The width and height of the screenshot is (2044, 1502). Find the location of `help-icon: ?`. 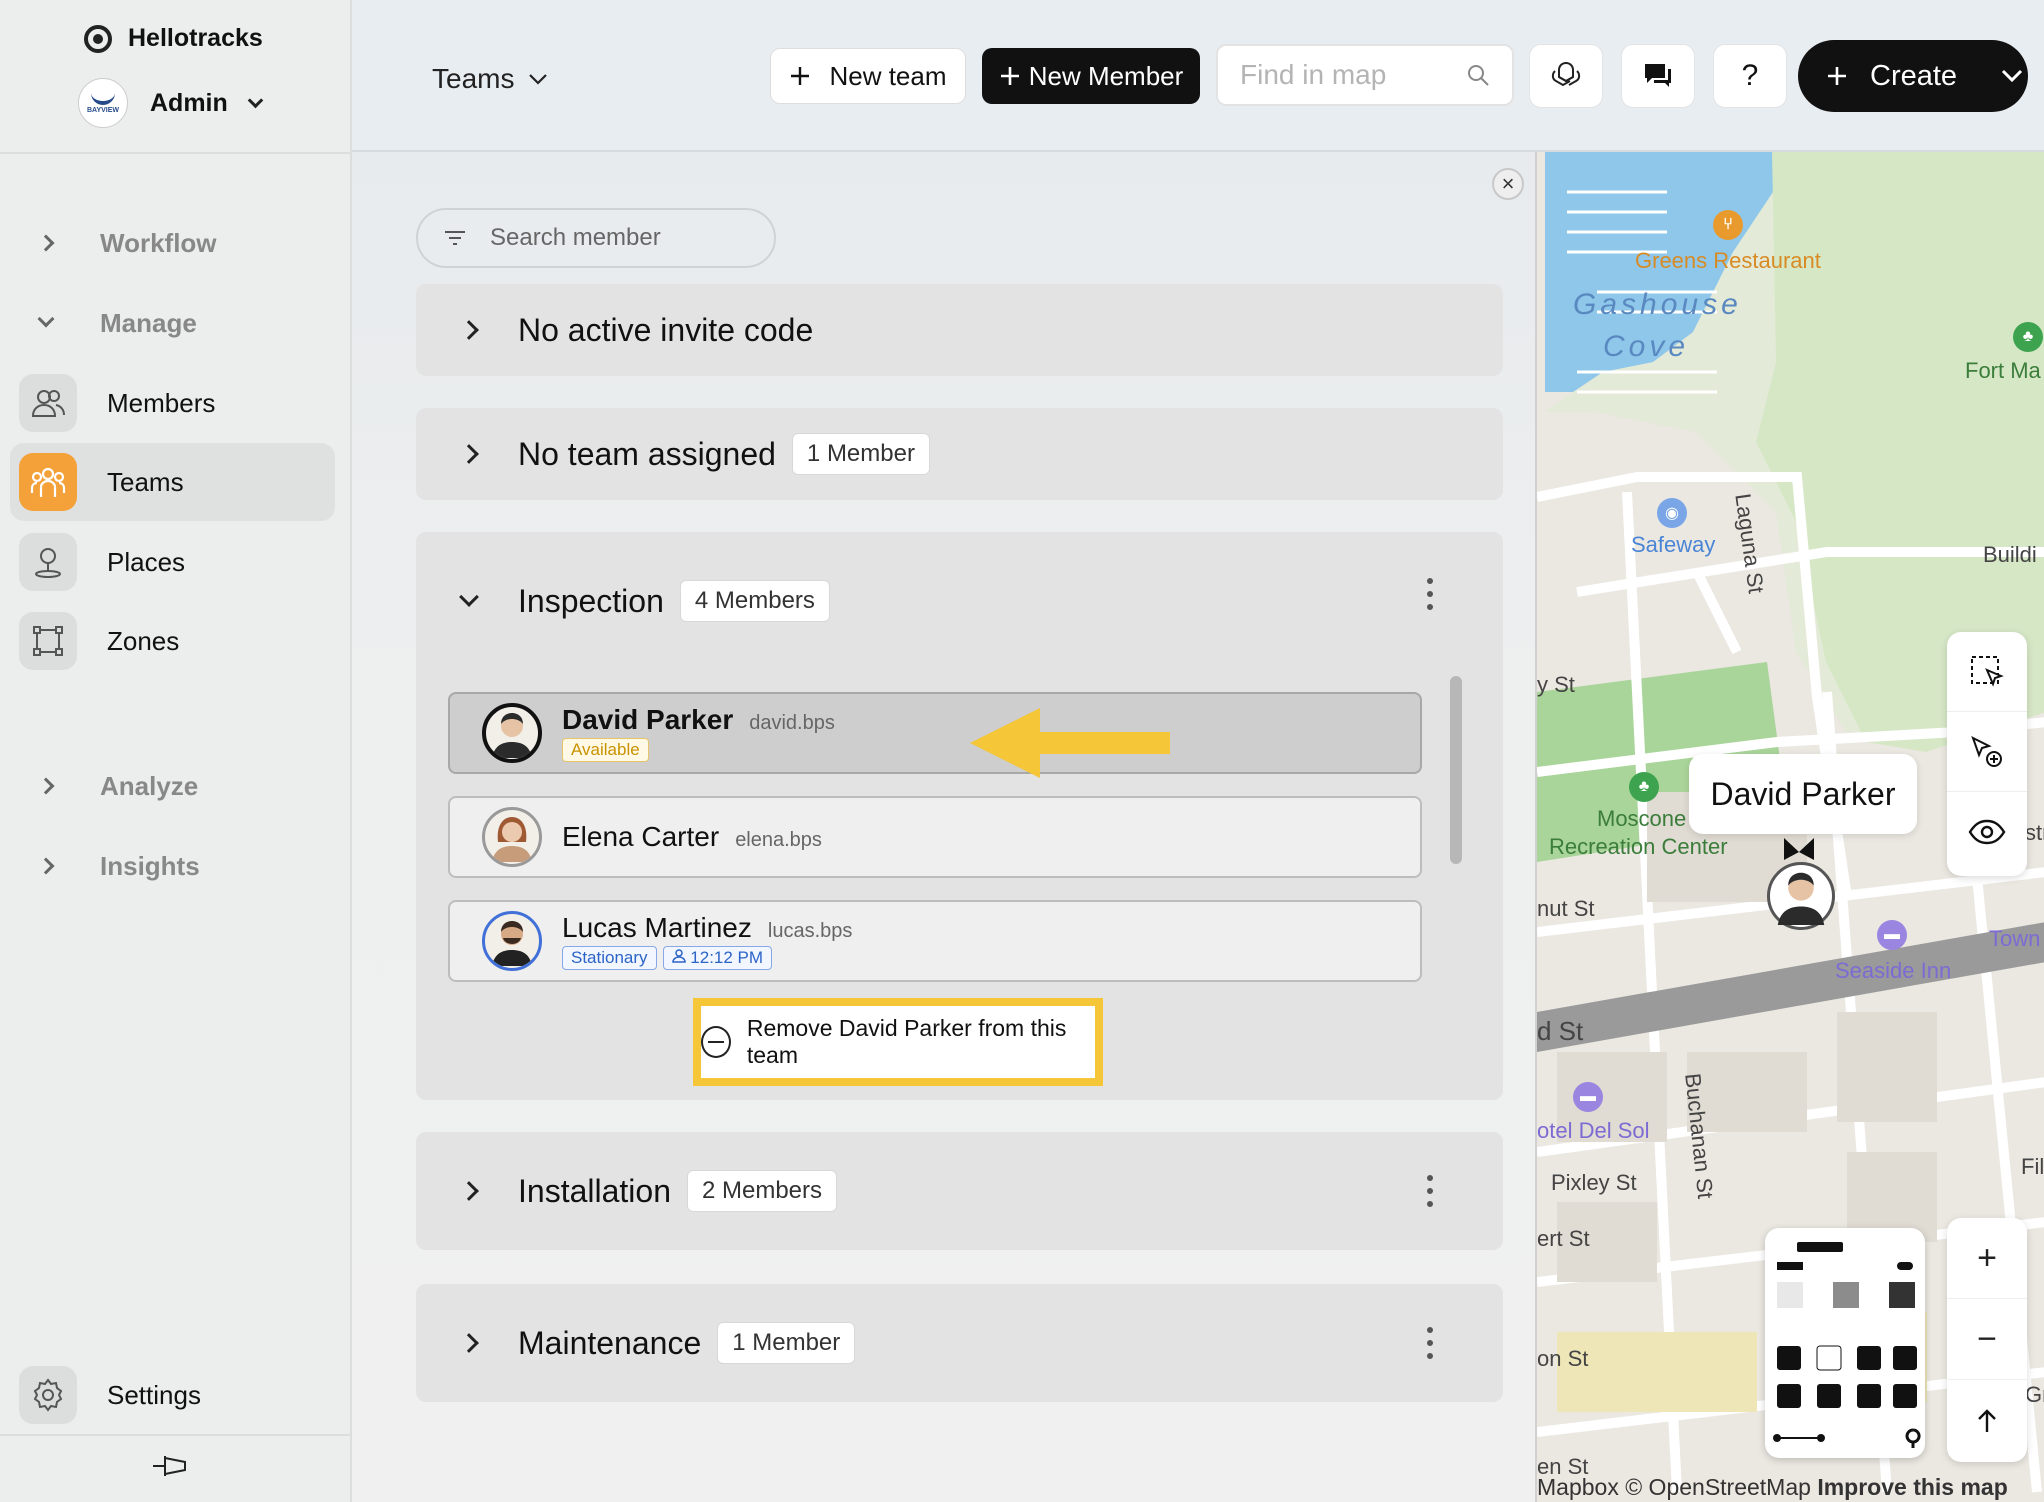

help-icon: ? is located at coordinates (1750, 75).